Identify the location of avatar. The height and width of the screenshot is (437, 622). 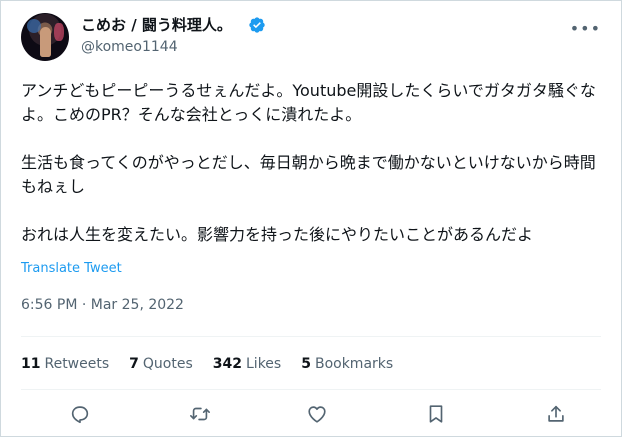
(45, 37).